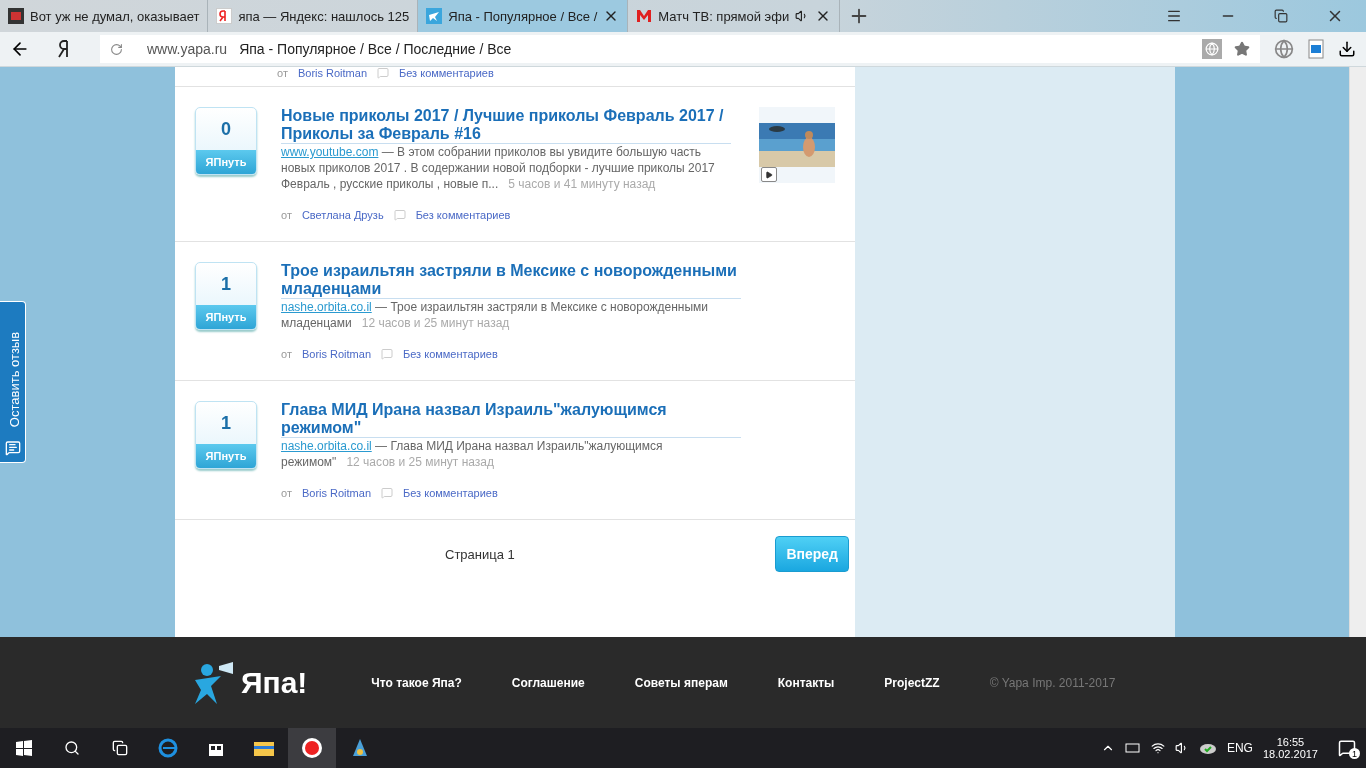 This screenshot has height=768, width=1366. What do you see at coordinates (1357, 352) in the screenshot?
I see `scrollbar` at bounding box center [1357, 352].